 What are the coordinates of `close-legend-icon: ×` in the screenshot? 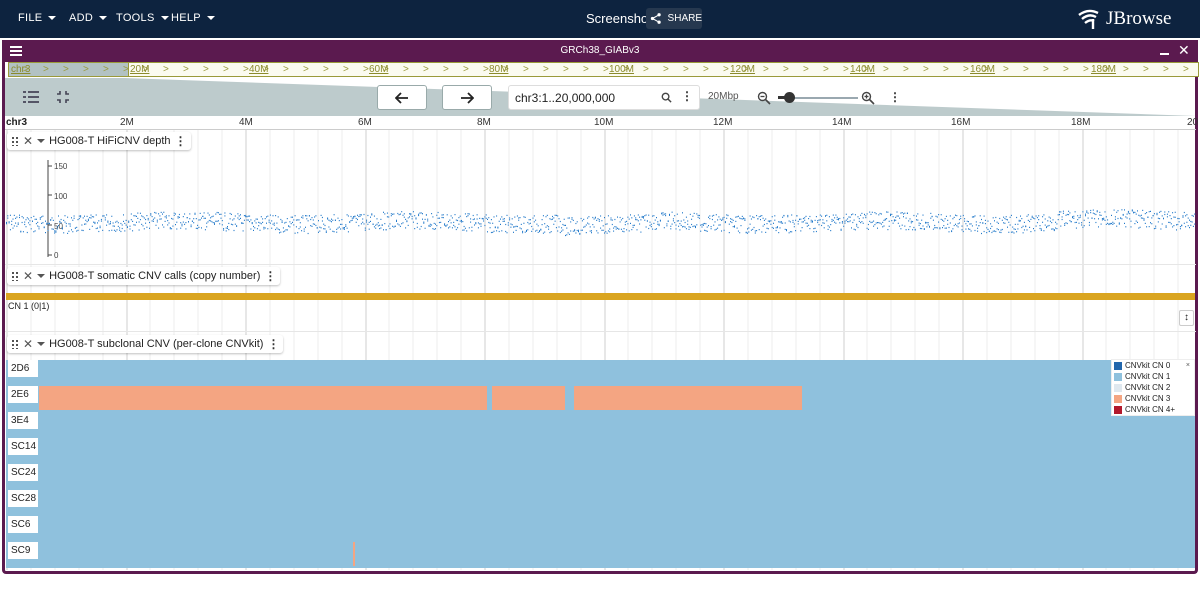 It's located at (1188, 365).